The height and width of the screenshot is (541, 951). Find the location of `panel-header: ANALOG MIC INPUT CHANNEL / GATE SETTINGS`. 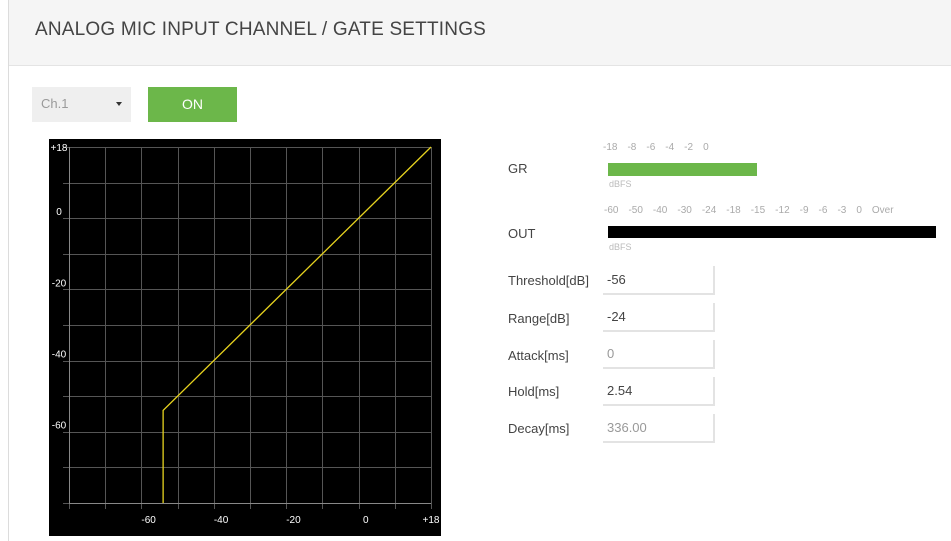

panel-header: ANALOG MIC INPUT CHANNEL / GATE SETTINGS is located at coordinates (480, 33).